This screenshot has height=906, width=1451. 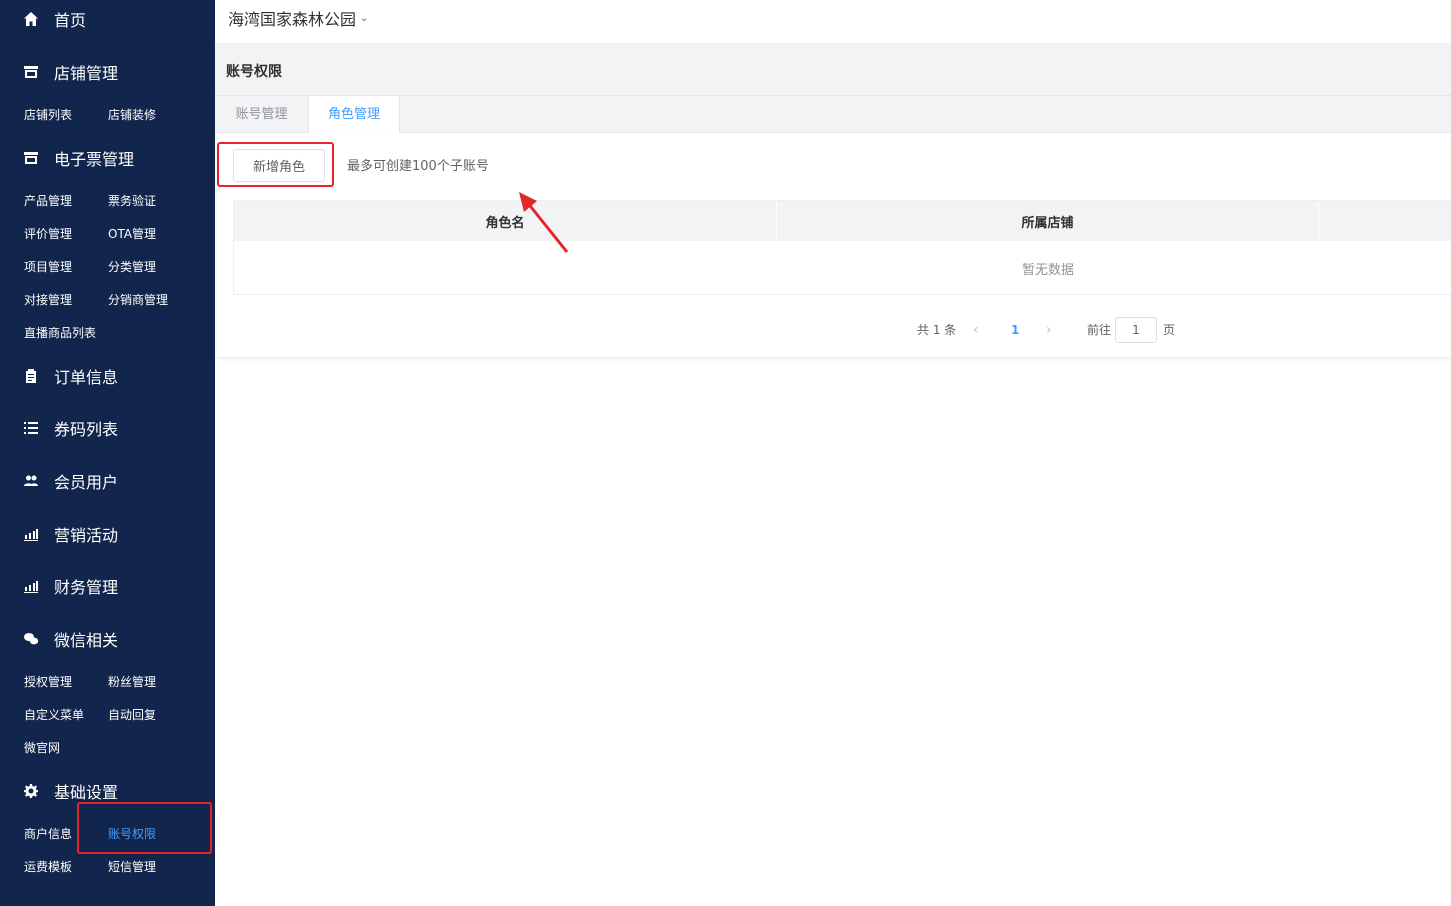 What do you see at coordinates (132, 715) in the screenshot?
I see `sidebar-item-auto-reply: 自动回复` at bounding box center [132, 715].